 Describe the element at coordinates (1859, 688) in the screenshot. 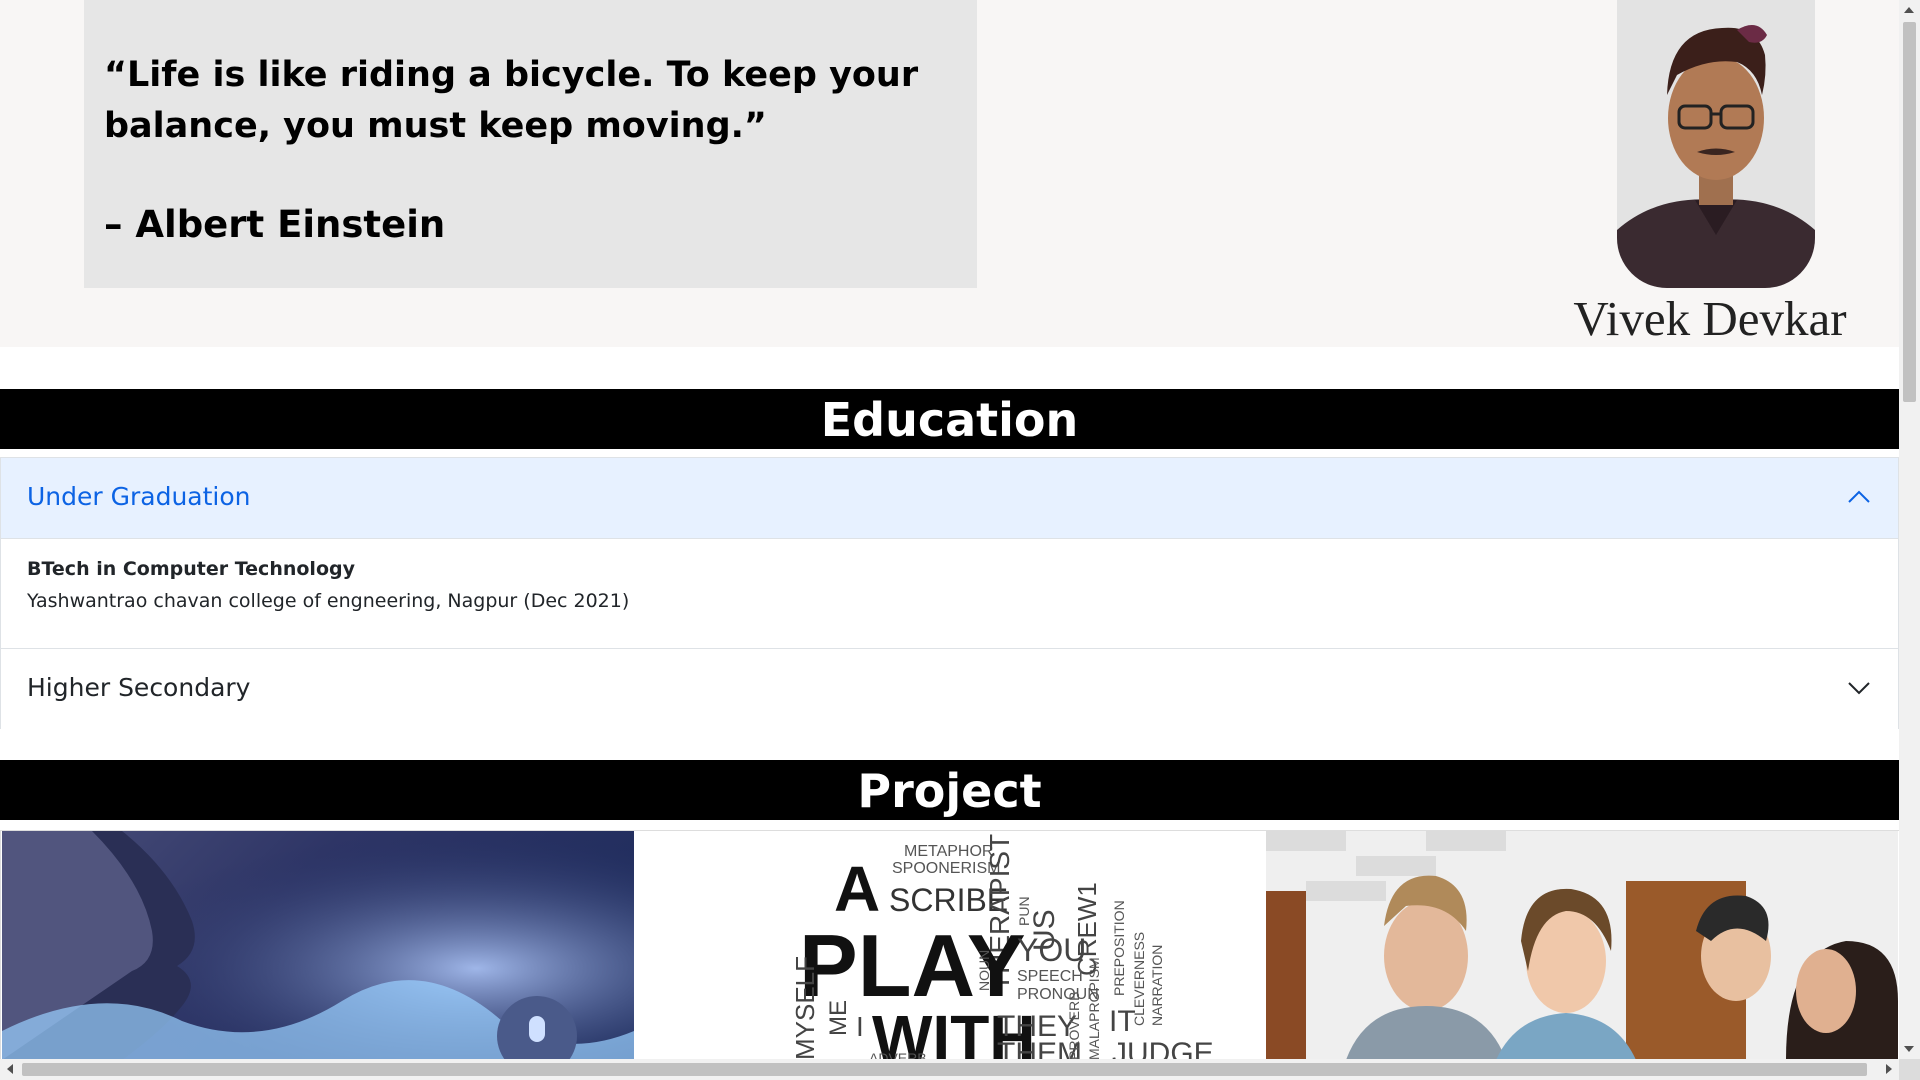

I see `chevron-down-icon` at that location.